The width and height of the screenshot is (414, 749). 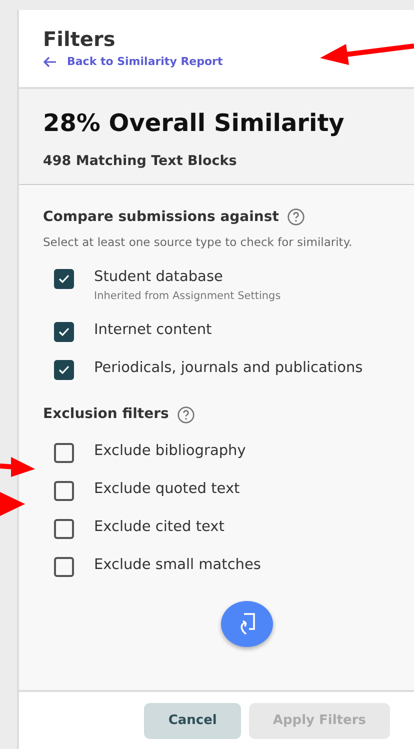 What do you see at coordinates (194, 124) in the screenshot?
I see `similarity-headline: 28% Overall Similarity` at bounding box center [194, 124].